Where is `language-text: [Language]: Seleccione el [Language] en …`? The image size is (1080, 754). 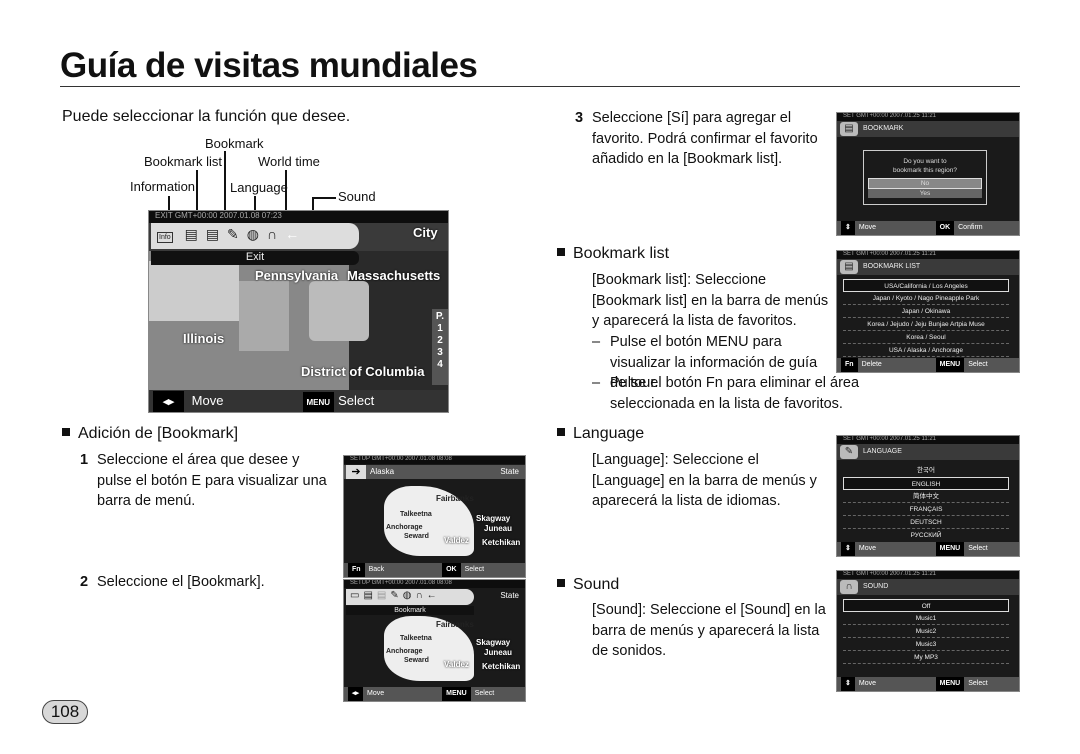
language-text: [Language]: Seleccione el [Language] en … is located at coordinates (704, 480).